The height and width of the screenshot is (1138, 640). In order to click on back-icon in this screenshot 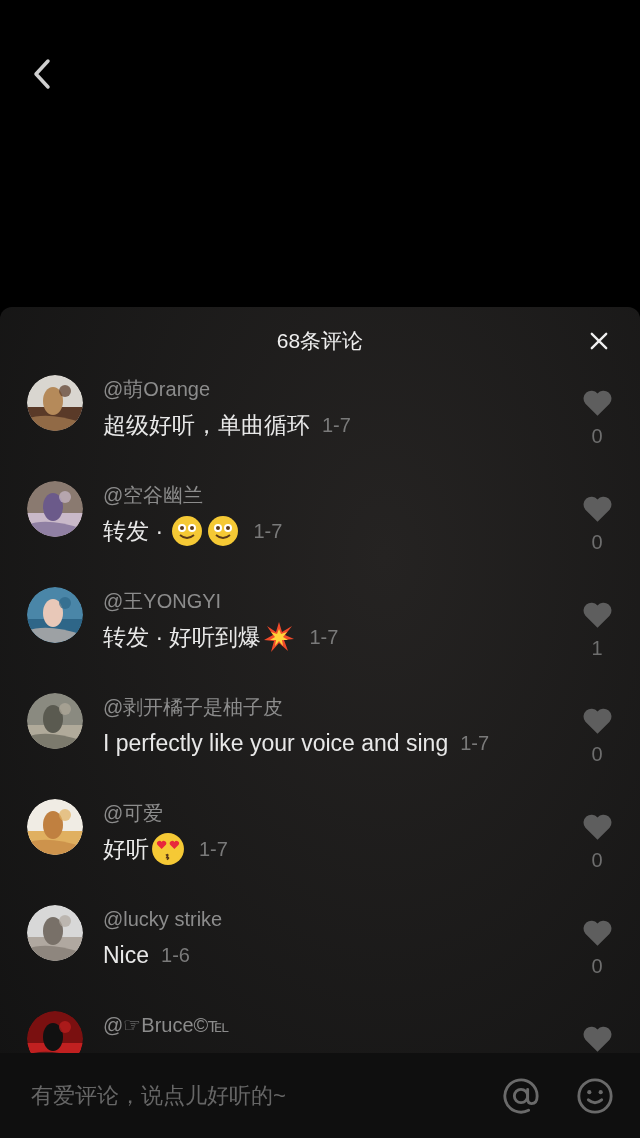, I will do `click(42, 74)`.